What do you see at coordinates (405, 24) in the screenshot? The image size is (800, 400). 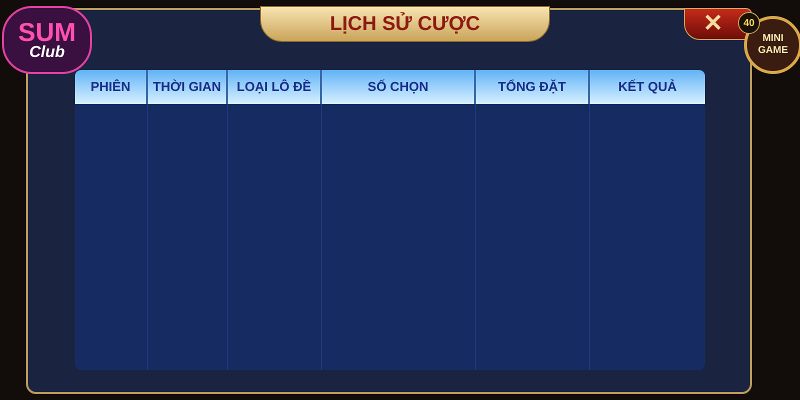 I see `dialog-title: LỊCH SỬ CƯỢC` at bounding box center [405, 24].